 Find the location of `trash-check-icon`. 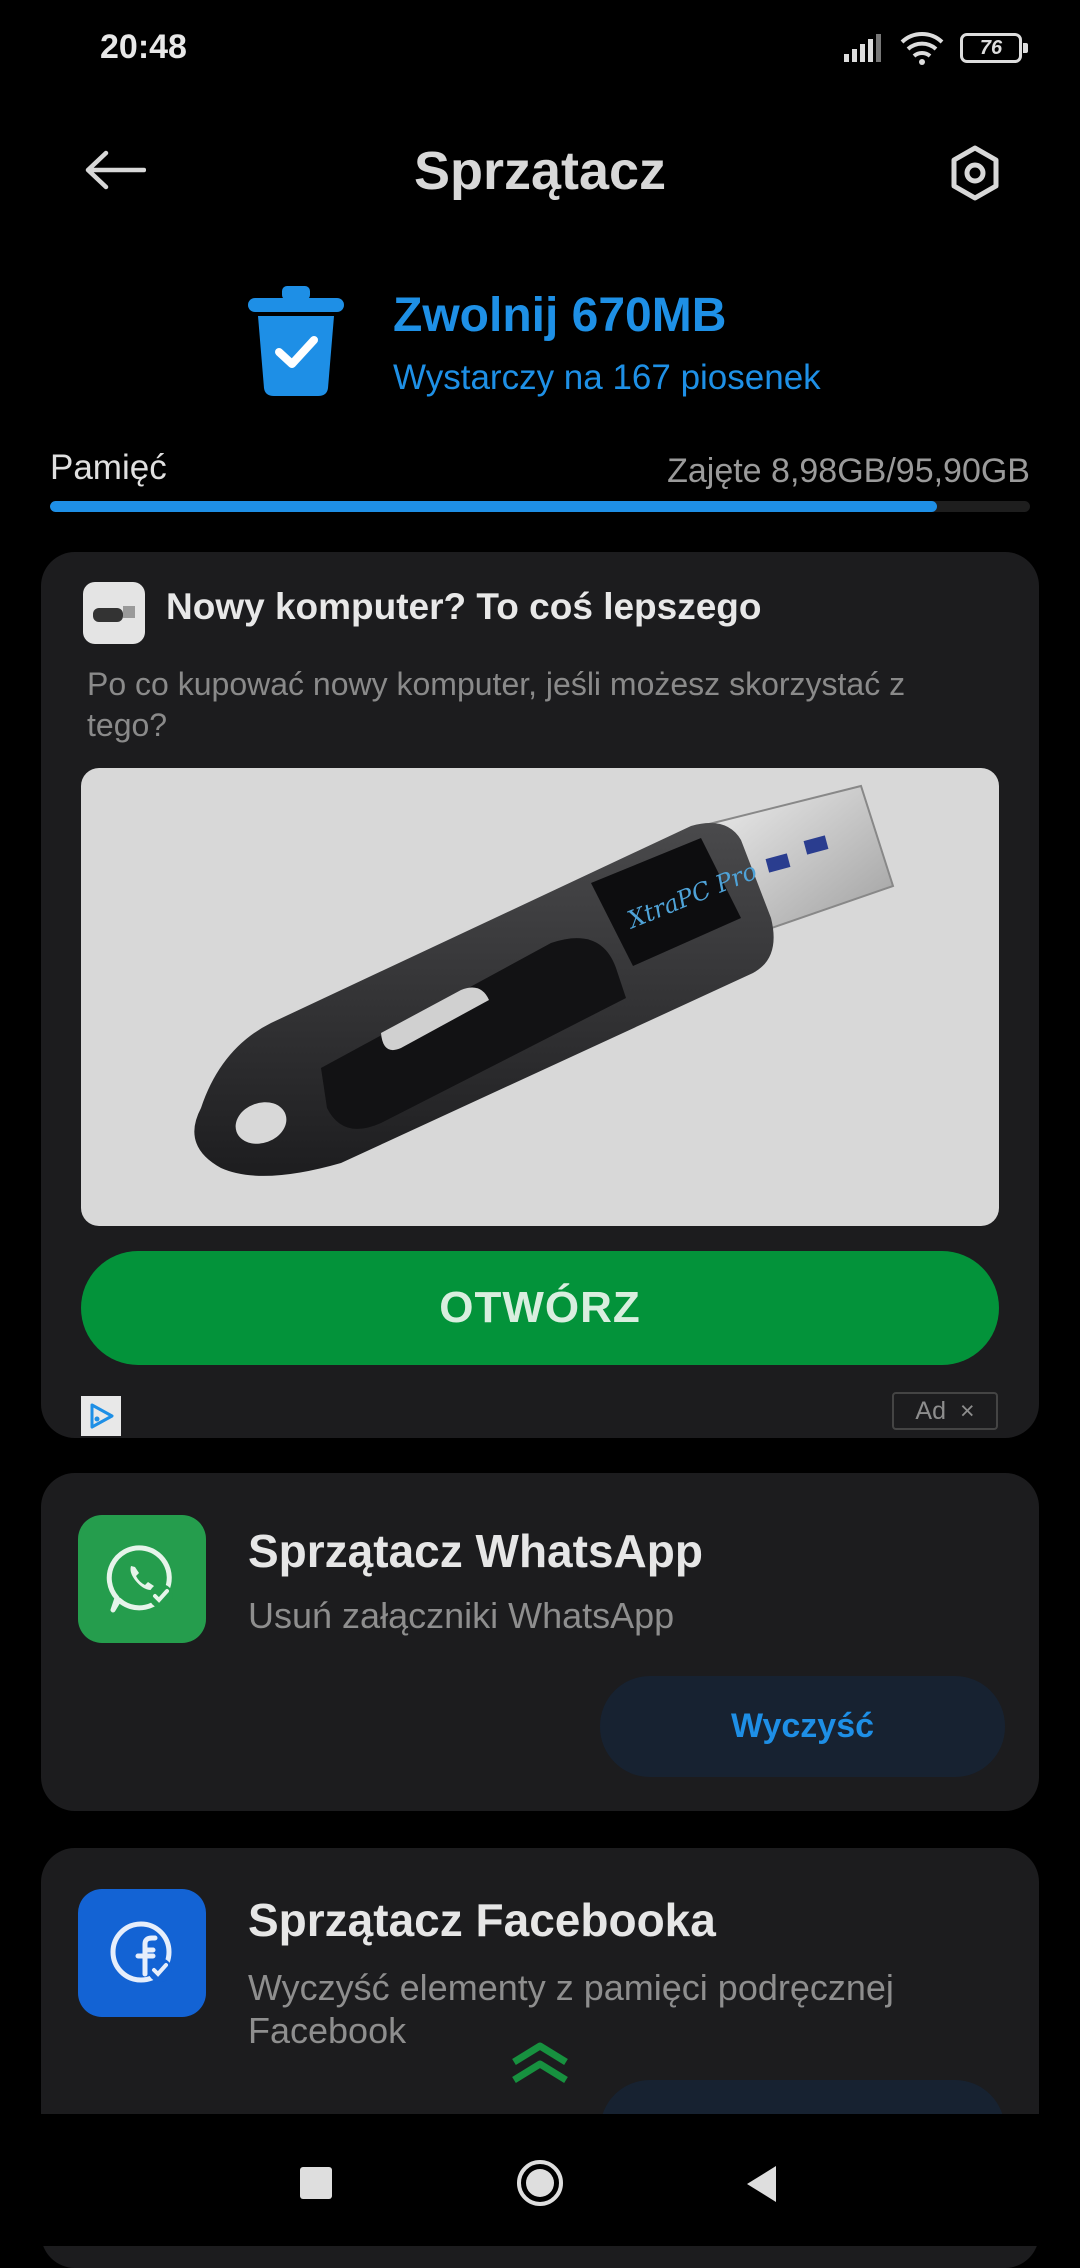

trash-check-icon is located at coordinates (296, 342).